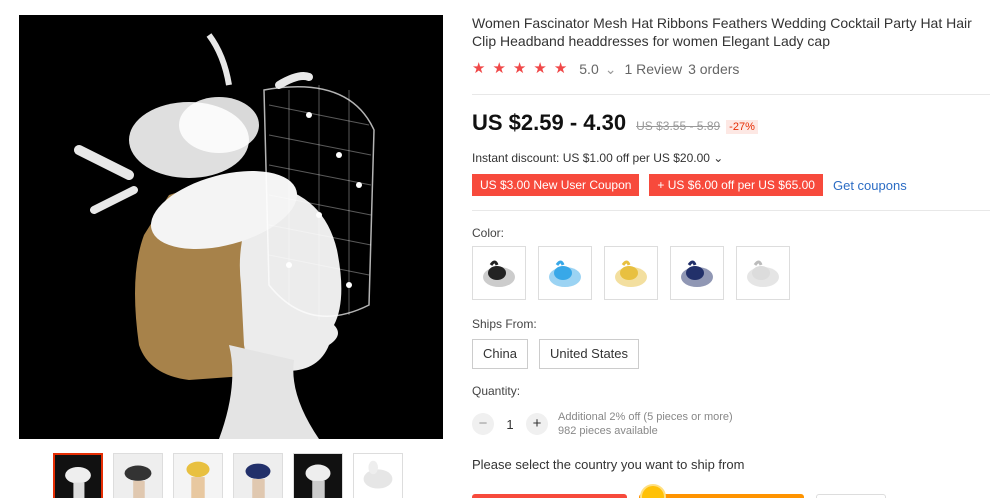 The image size is (1000, 498). What do you see at coordinates (608, 431) in the screenshot?
I see `pieces-available: 982 pieces available` at bounding box center [608, 431].